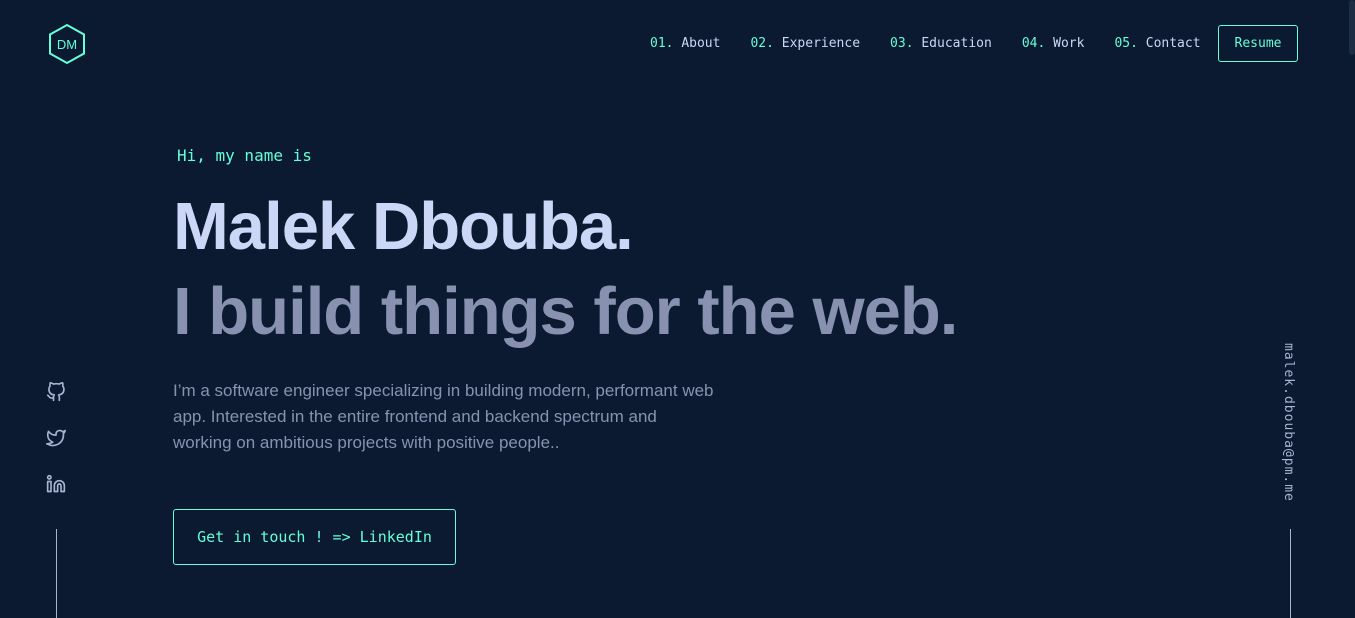 Image resolution: width=1355 pixels, height=618 pixels. I want to click on nav-number: 04., so click(1033, 43).